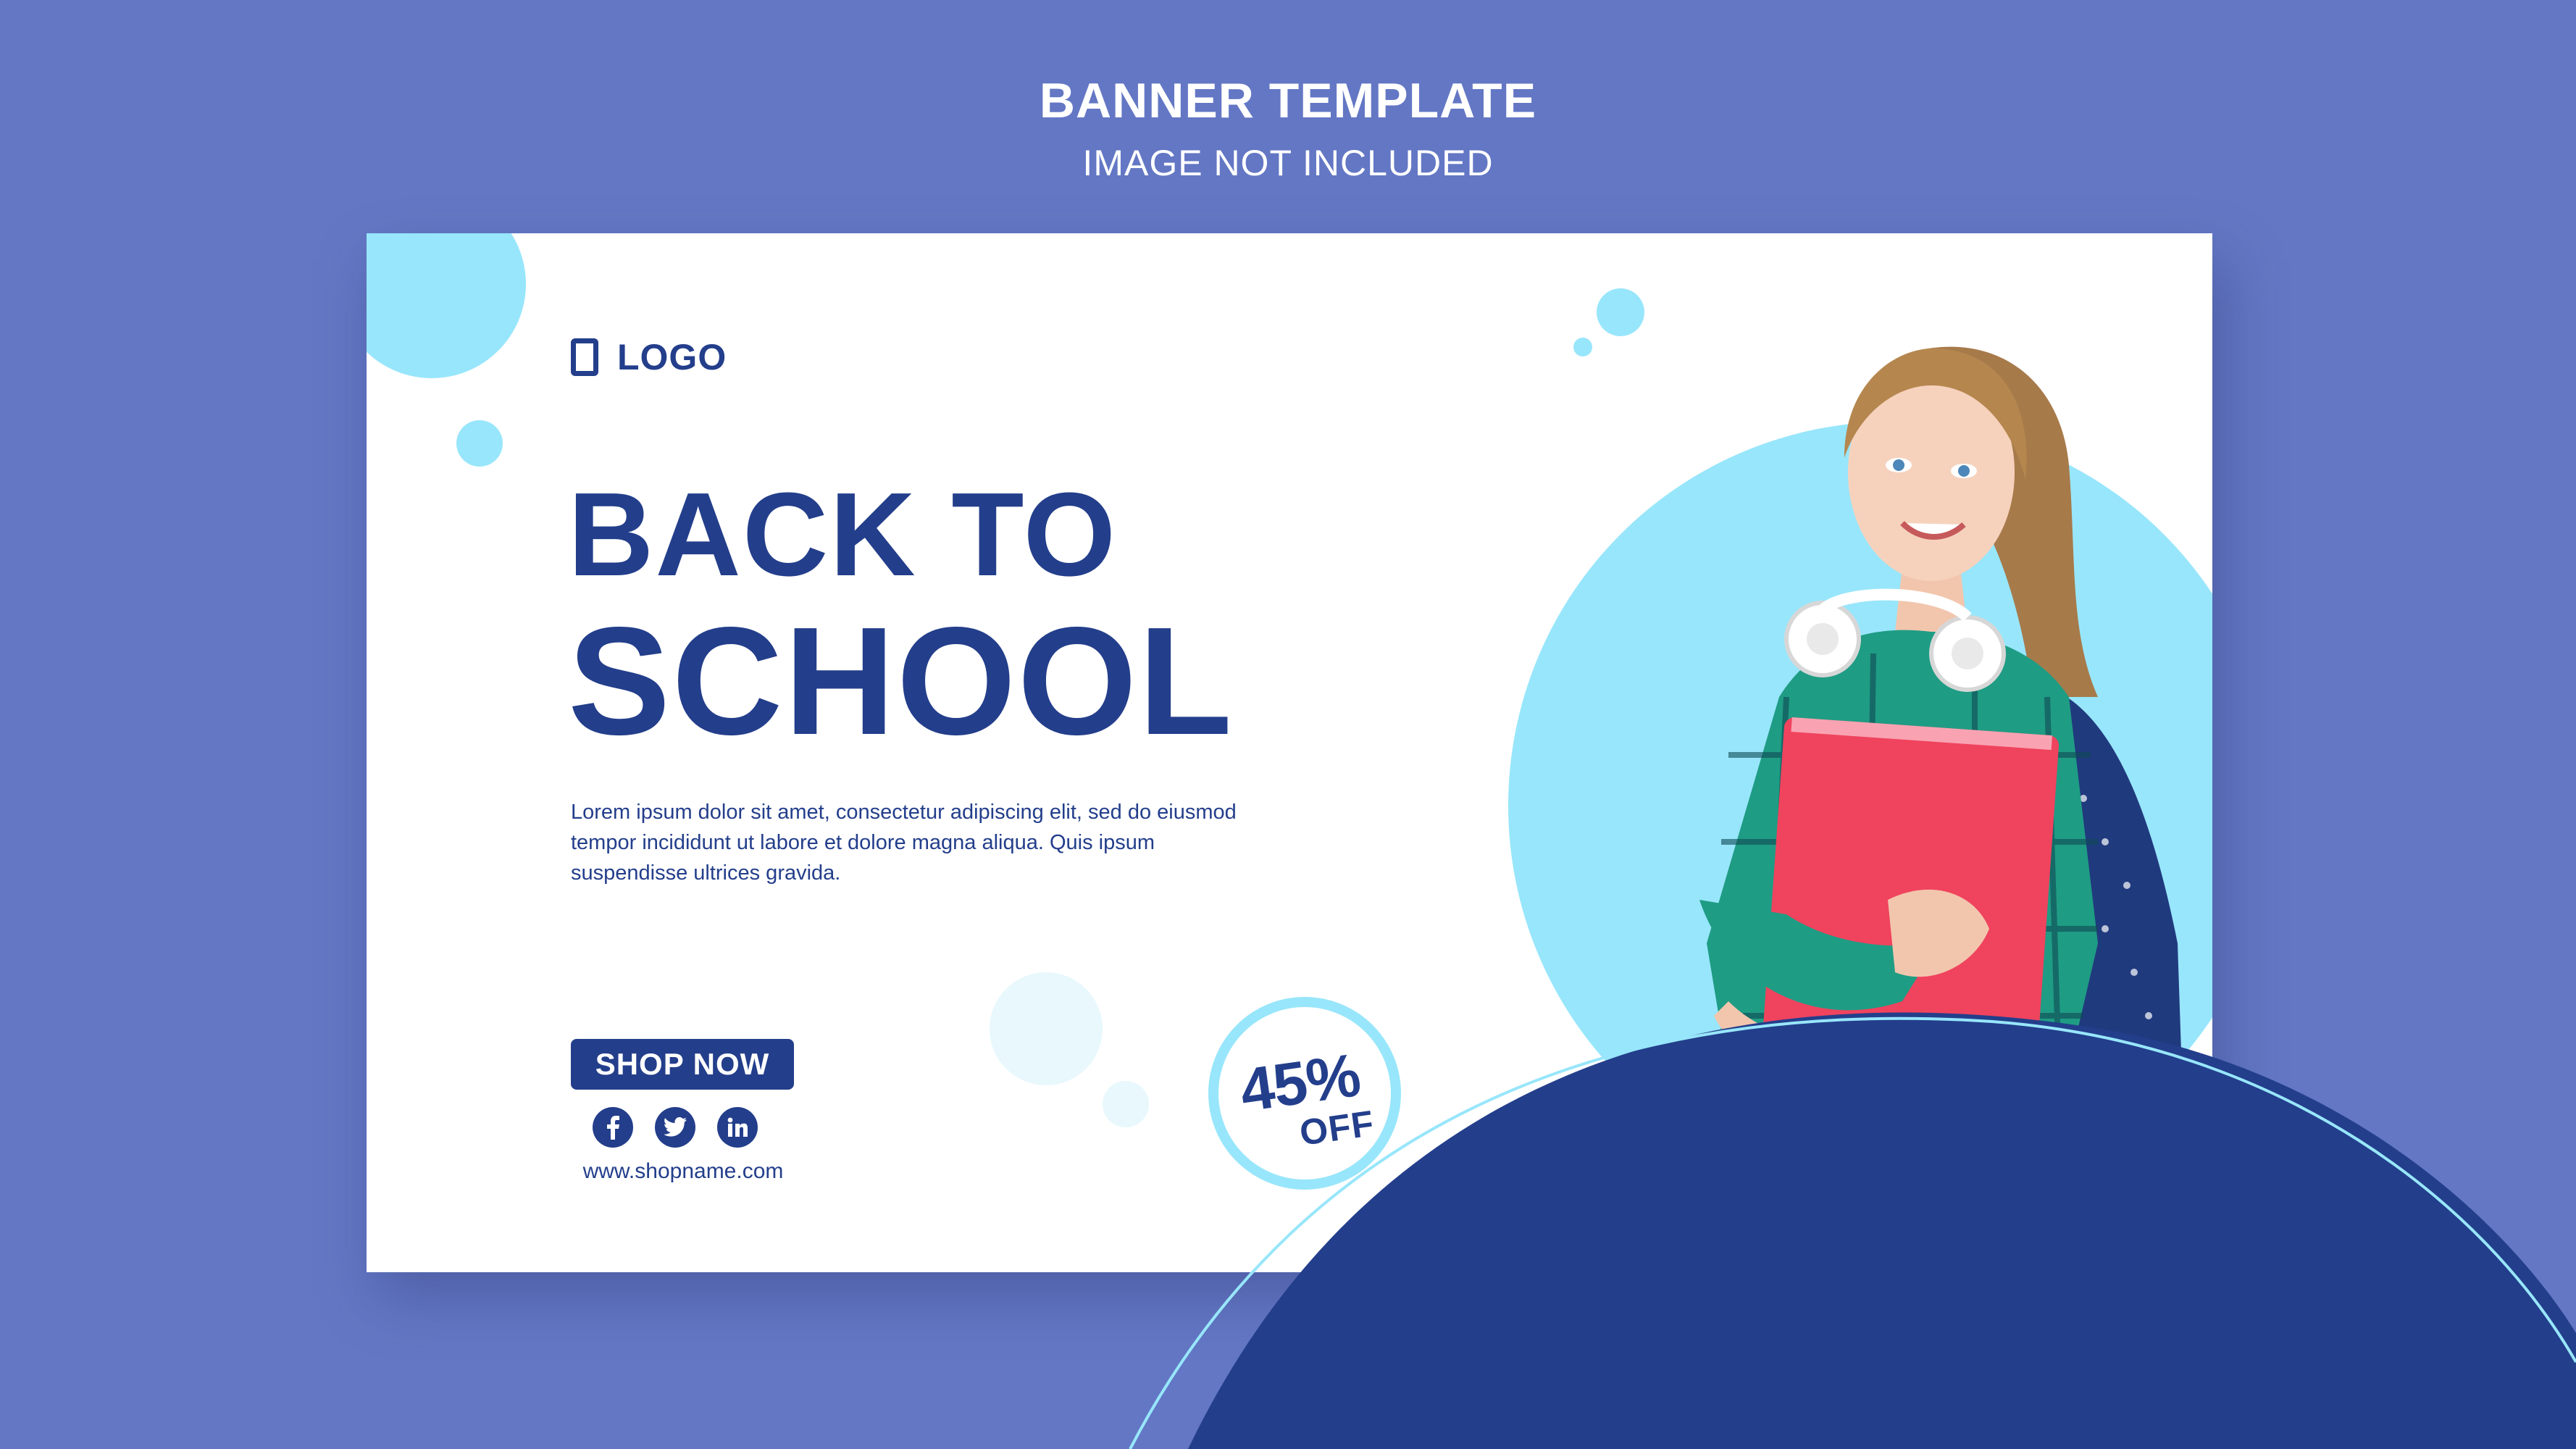  I want to click on twitter-icon, so click(675, 1127).